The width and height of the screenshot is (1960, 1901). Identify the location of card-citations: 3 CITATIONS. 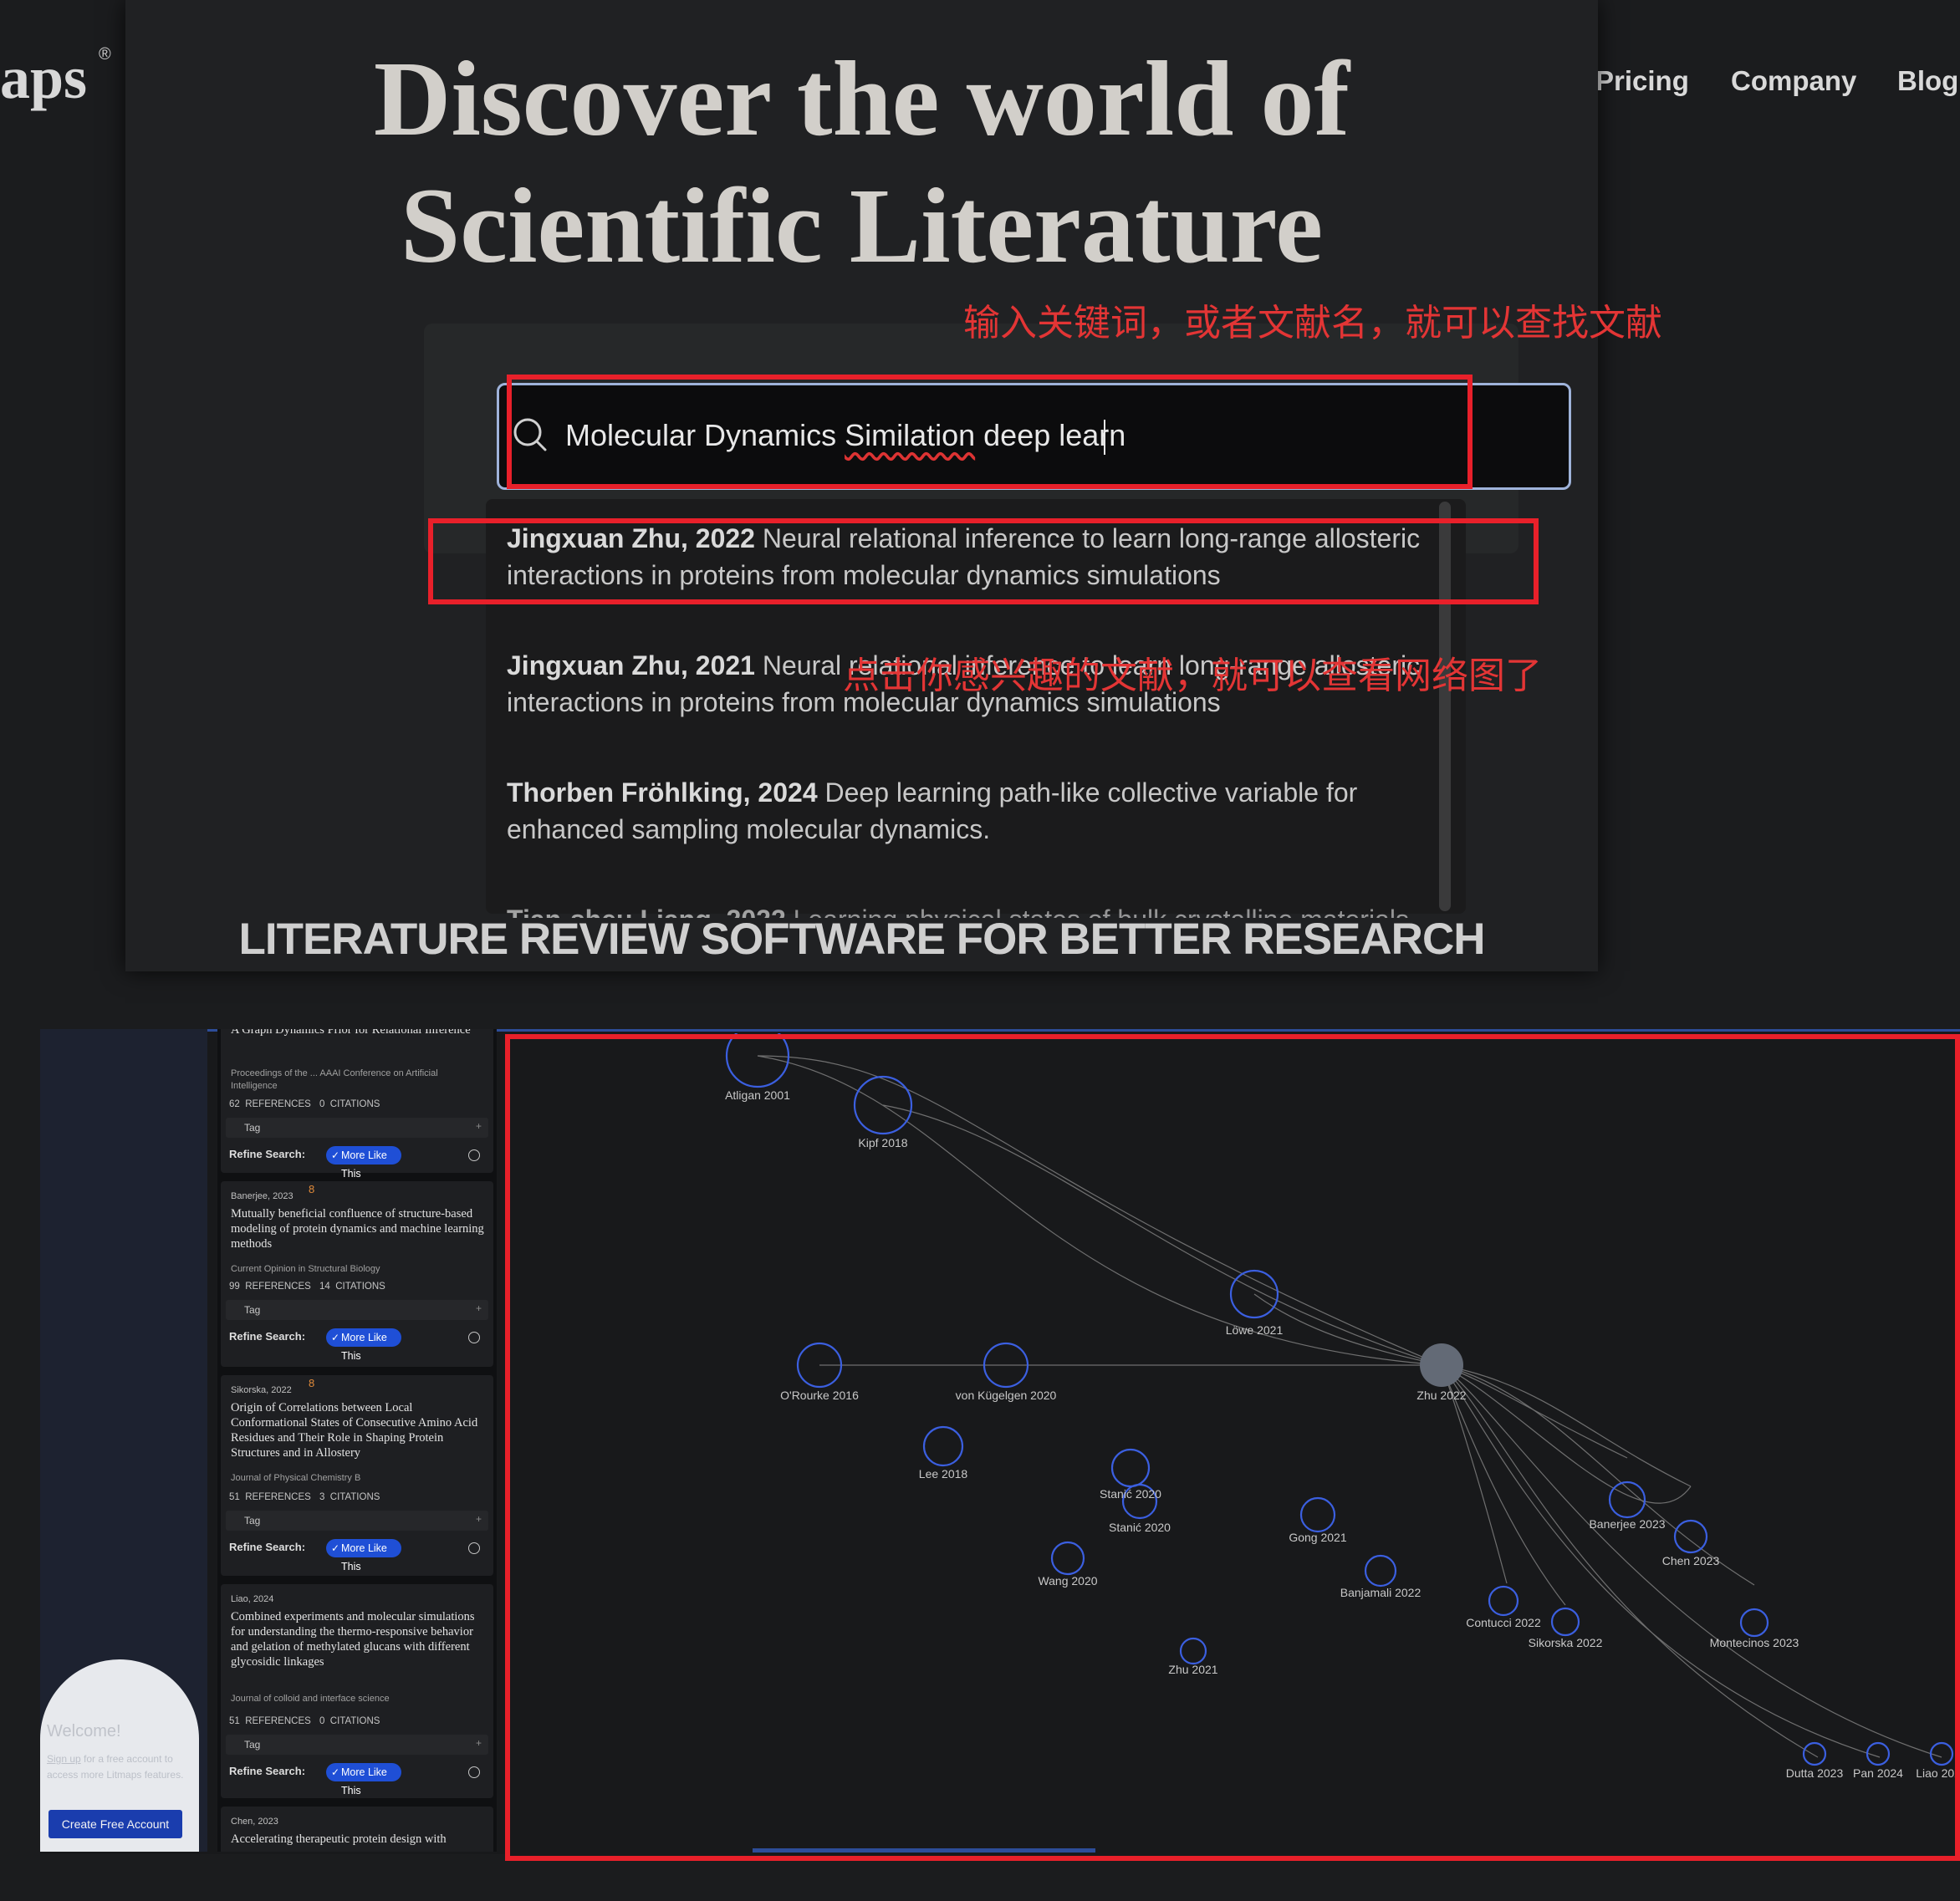
(349, 1497).